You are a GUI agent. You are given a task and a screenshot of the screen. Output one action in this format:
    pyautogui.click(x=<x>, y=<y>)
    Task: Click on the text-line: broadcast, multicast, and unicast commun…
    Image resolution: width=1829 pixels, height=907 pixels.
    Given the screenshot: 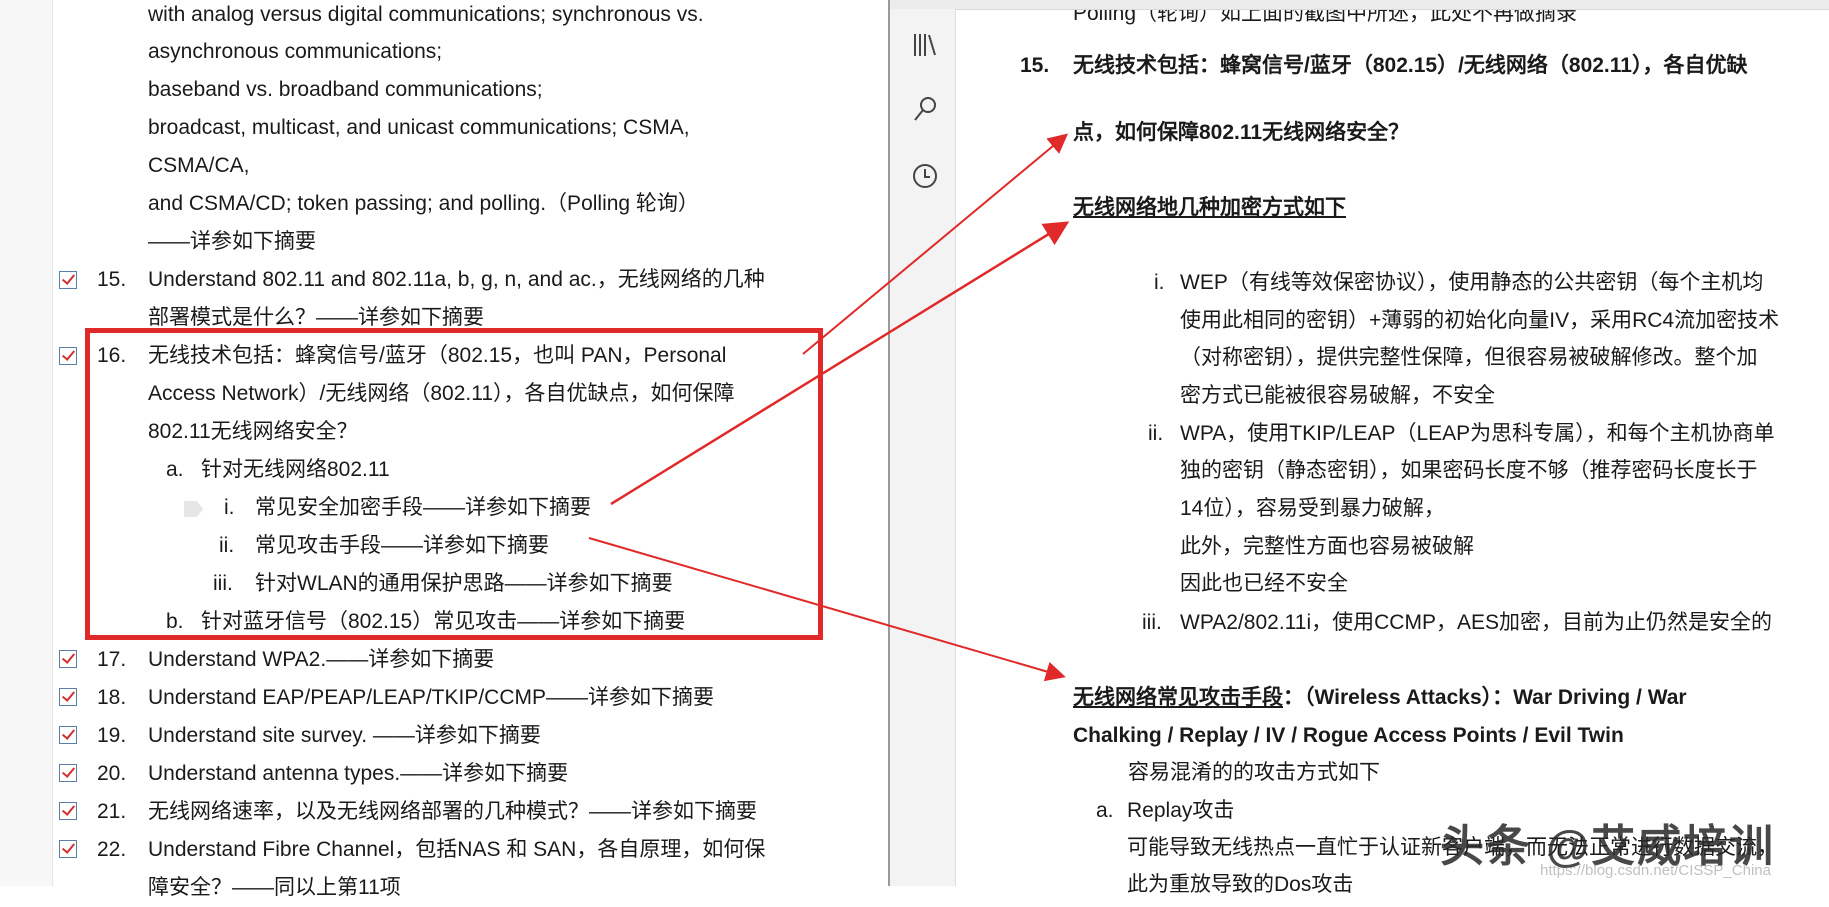 What is the action you would take?
    pyautogui.click(x=419, y=127)
    